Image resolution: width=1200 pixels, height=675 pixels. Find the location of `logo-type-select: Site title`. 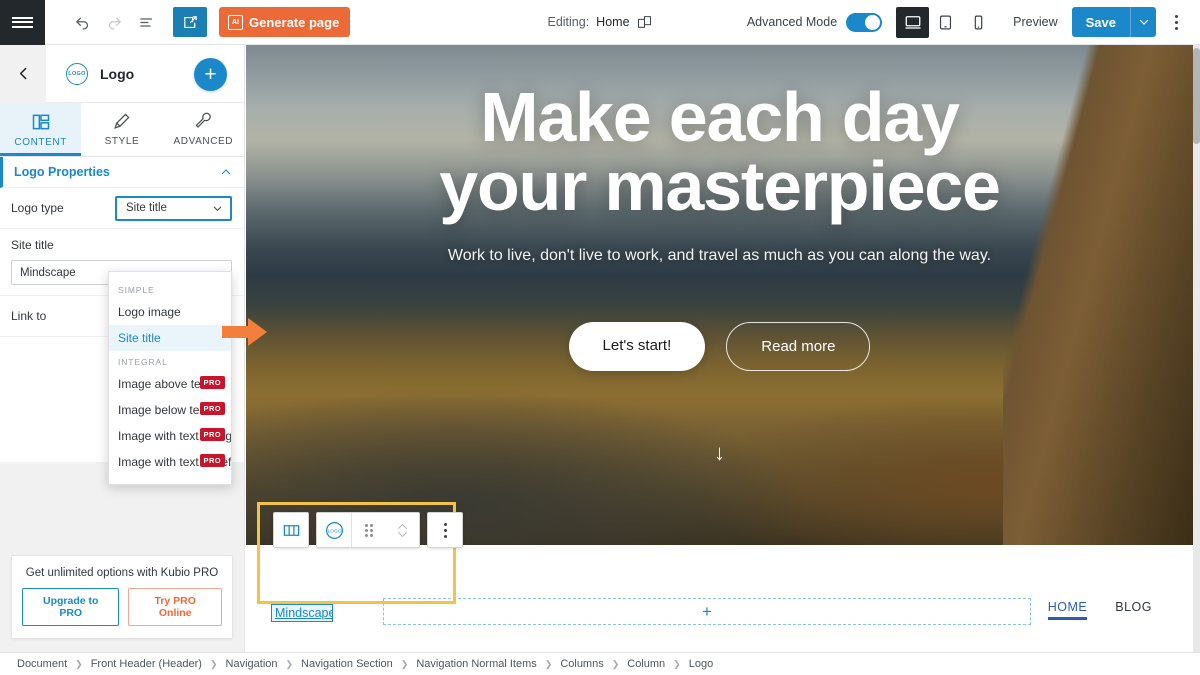

logo-type-select: Site title is located at coordinates (173, 208).